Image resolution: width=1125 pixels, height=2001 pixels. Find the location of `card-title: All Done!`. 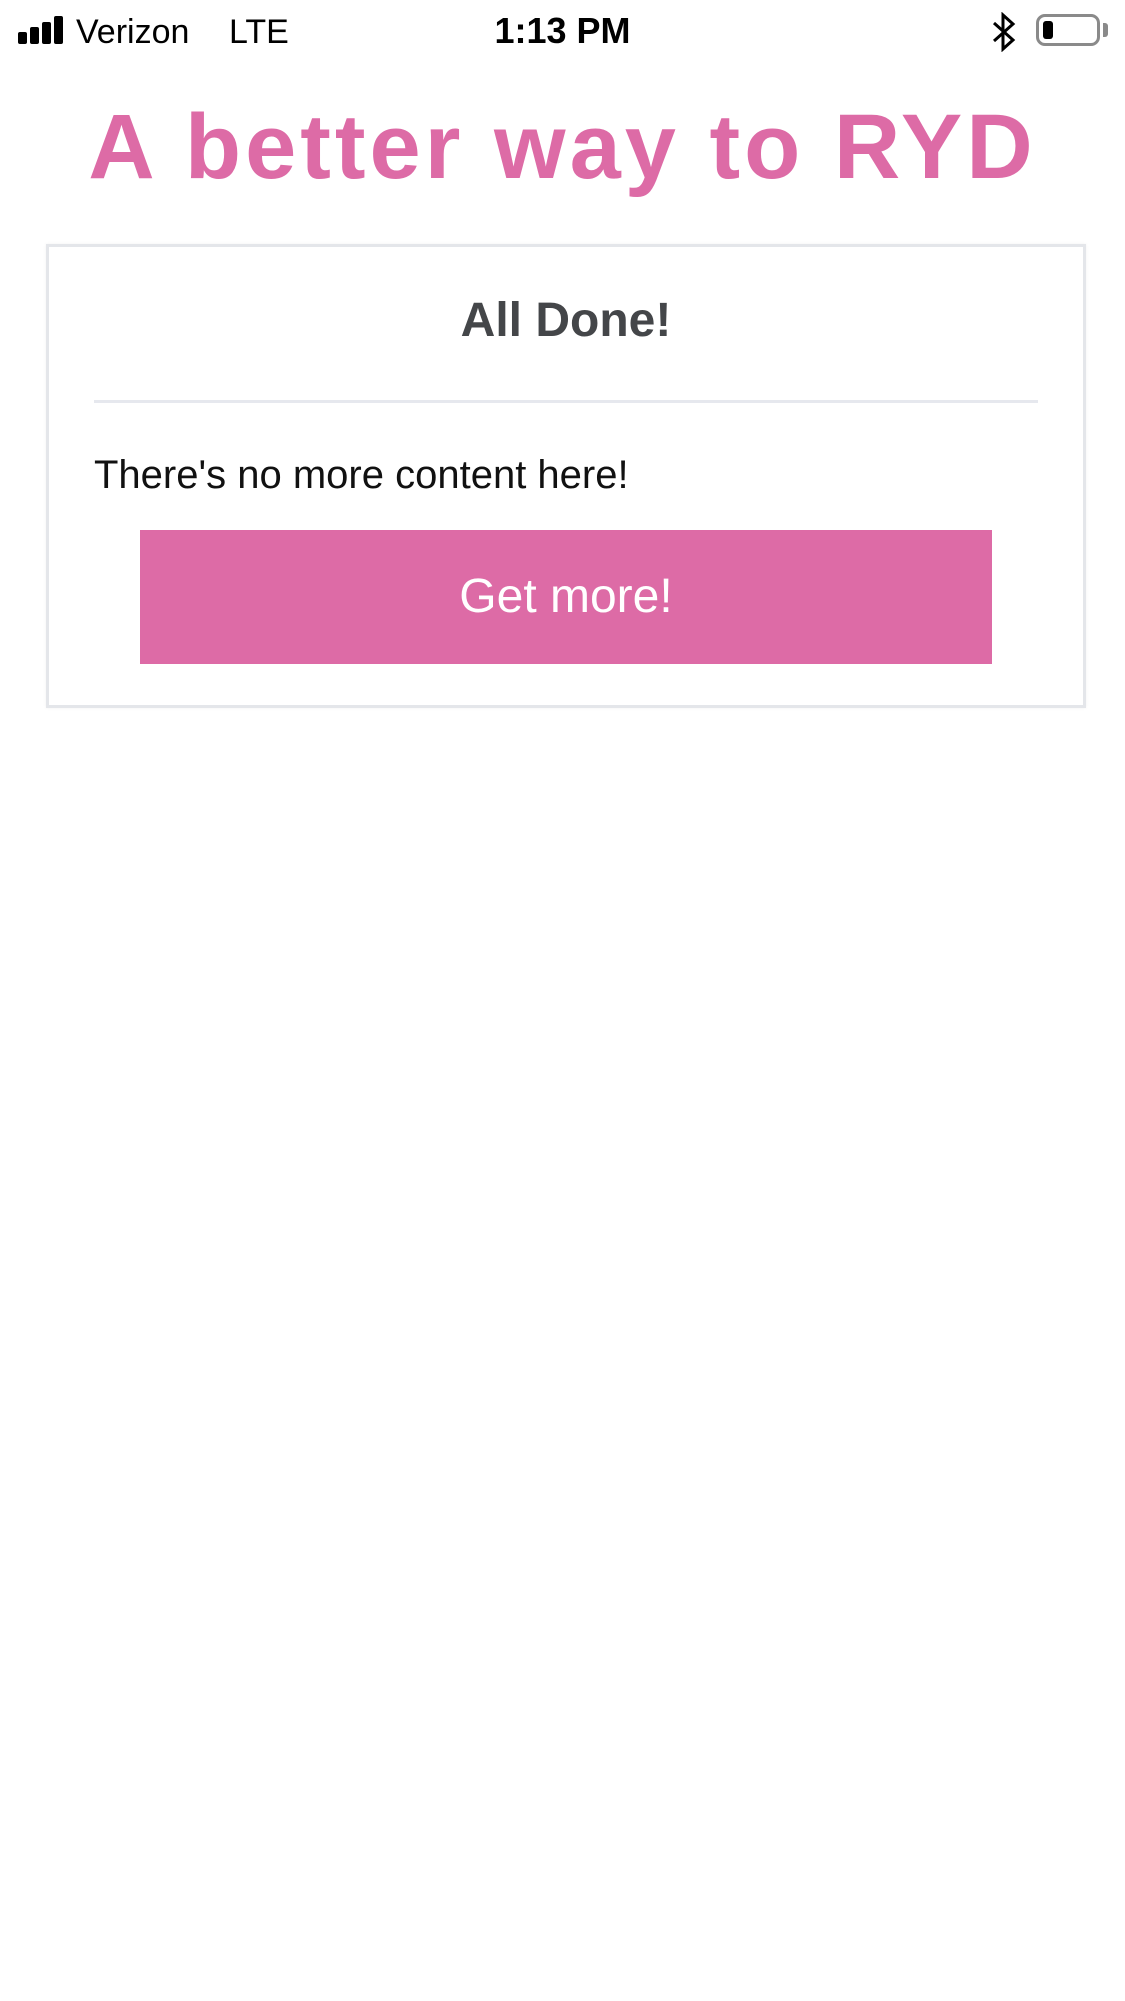

card-title: All Done! is located at coordinates (566, 320).